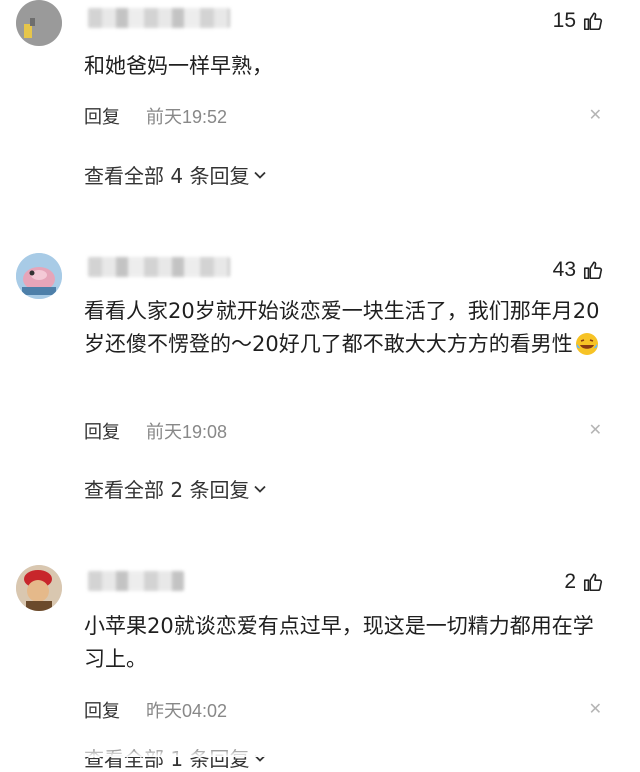 The width and height of the screenshot is (640, 772). Describe the element at coordinates (578, 270) in the screenshot. I see `like-button: 43` at that location.